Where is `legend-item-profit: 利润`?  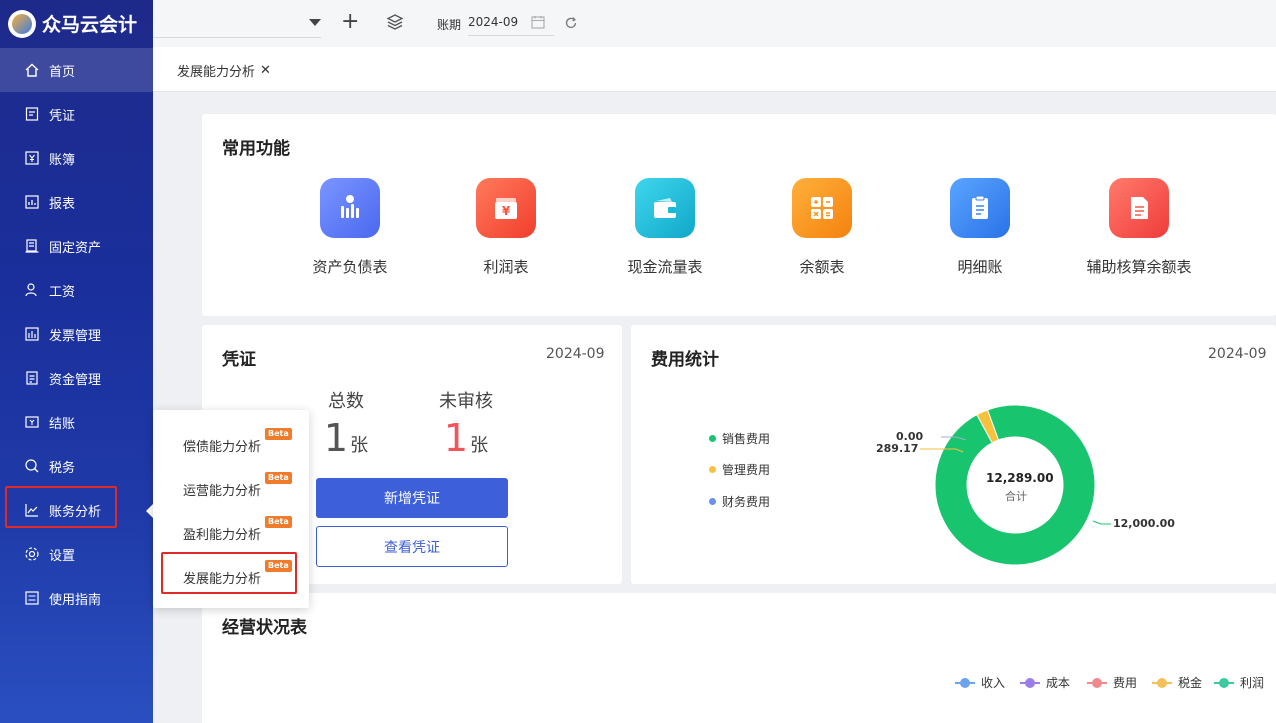 legend-item-profit: 利润 is located at coordinates (1239, 682).